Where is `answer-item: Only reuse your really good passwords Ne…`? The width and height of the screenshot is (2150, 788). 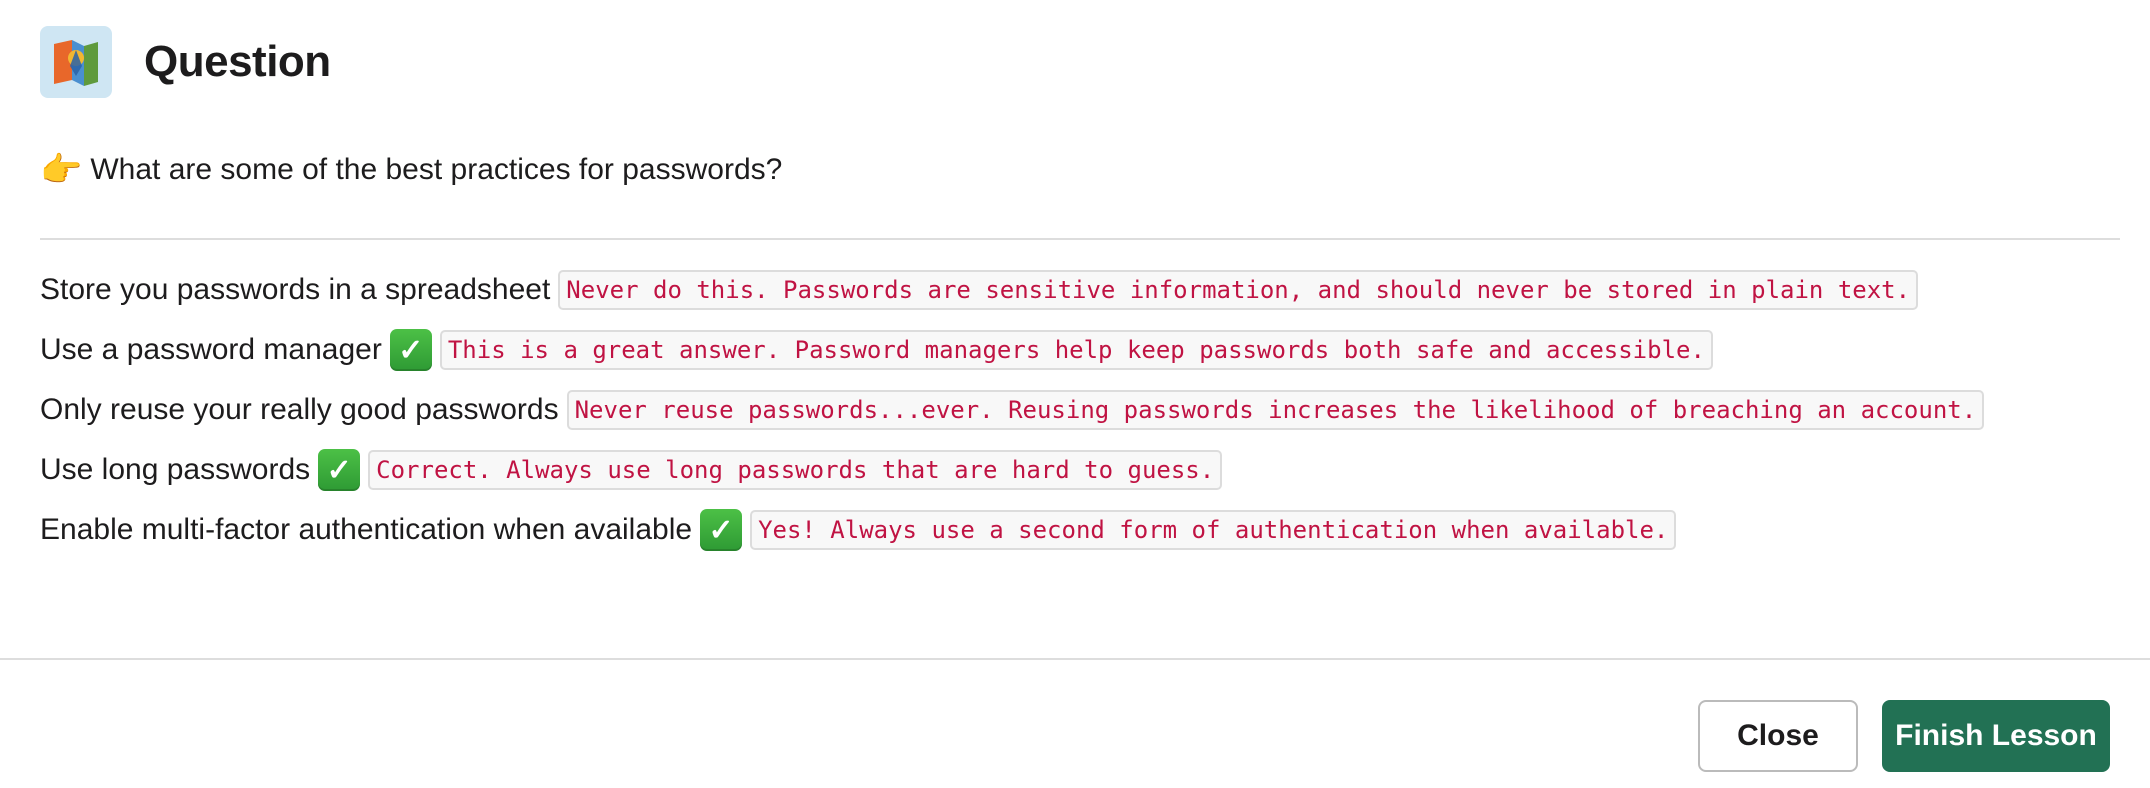
answer-item: Only reuse your really good passwords Ne… is located at coordinates (1080, 410).